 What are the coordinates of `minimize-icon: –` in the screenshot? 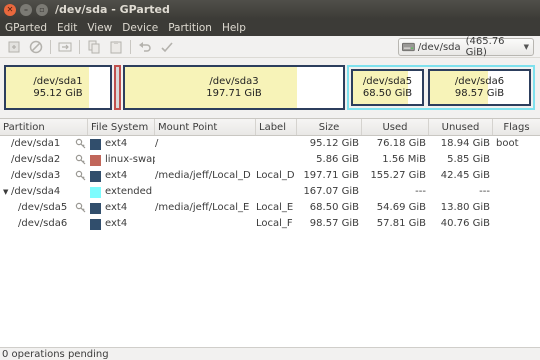 It's located at (26, 9).